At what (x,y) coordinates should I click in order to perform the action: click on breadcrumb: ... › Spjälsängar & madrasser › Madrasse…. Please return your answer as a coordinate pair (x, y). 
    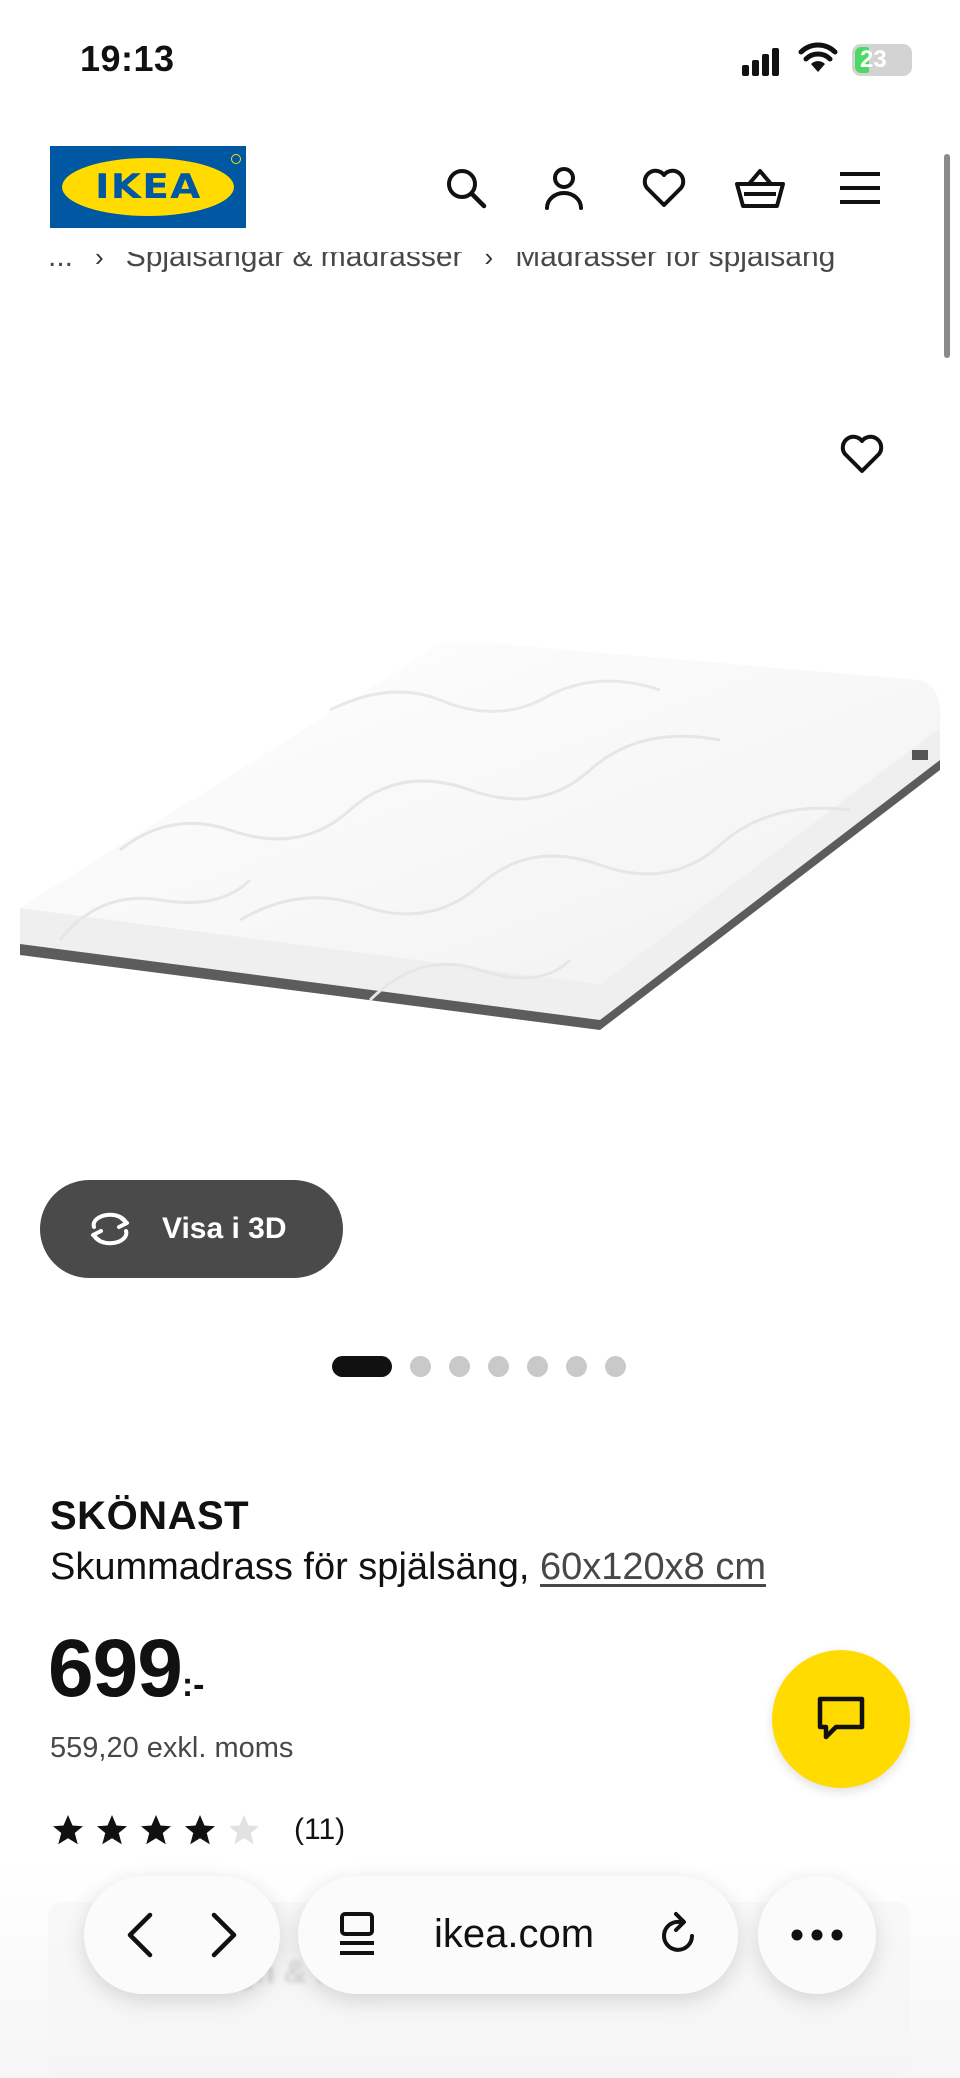
    Looking at the image, I should click on (488, 272).